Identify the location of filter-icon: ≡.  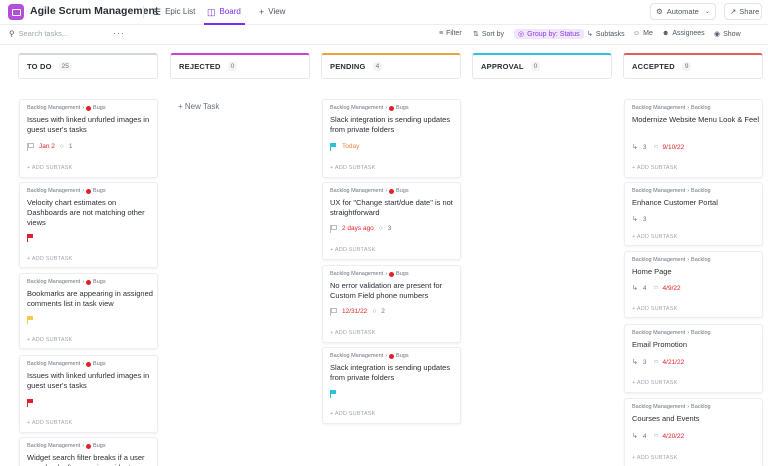
(441, 33).